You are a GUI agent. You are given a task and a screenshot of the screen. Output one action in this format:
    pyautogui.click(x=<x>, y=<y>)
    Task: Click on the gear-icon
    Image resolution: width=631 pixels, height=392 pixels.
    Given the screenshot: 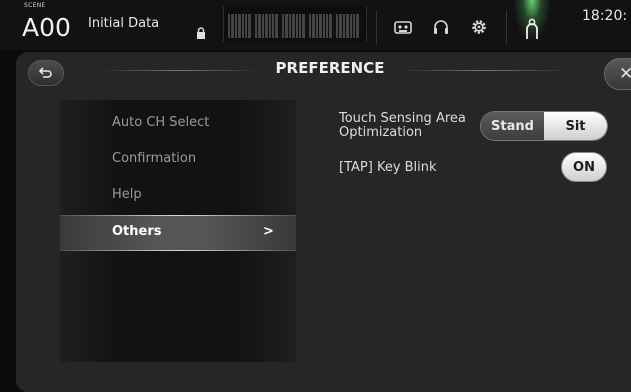 What is the action you would take?
    pyautogui.click(x=479, y=27)
    